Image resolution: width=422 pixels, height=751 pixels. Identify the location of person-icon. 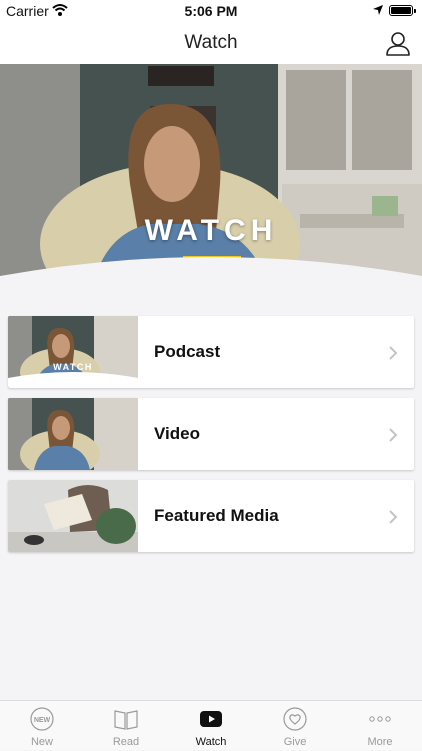
(398, 43).